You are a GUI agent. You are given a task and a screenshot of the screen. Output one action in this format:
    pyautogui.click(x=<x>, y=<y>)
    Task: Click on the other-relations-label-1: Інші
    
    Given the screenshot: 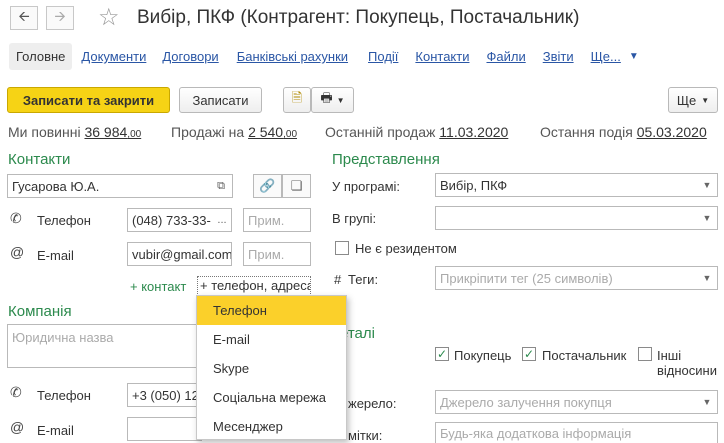 What is the action you would take?
    pyautogui.click(x=669, y=355)
    